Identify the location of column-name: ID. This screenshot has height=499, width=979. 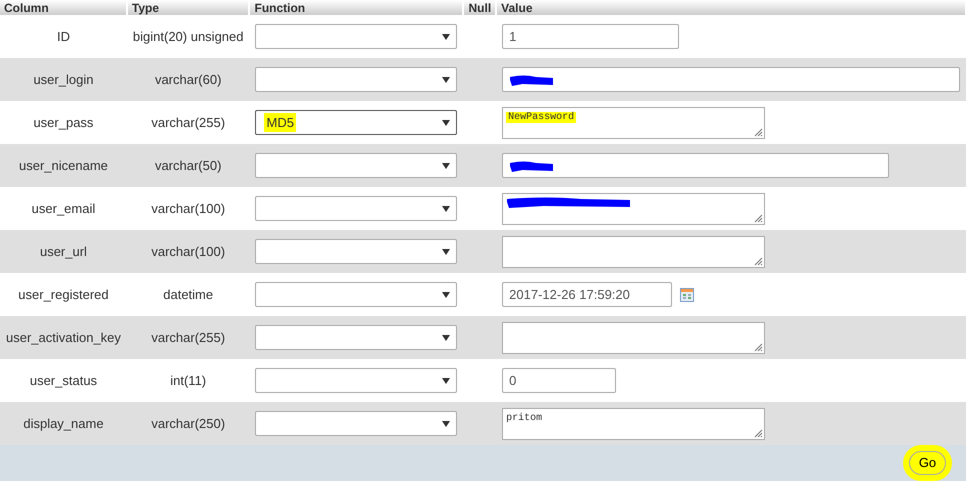
(63, 36).